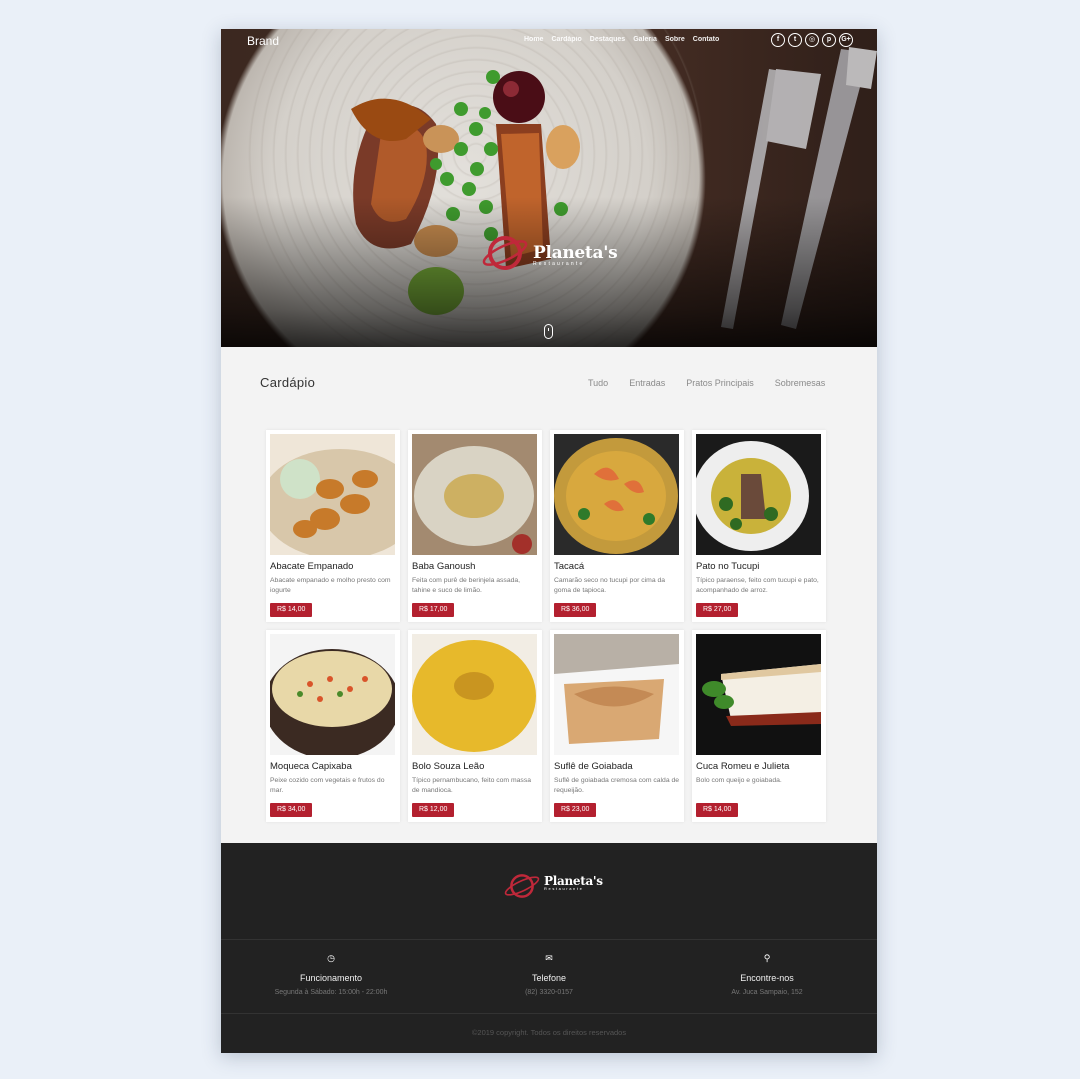  Describe the element at coordinates (593, 766) in the screenshot. I see `menu-item-name: Suflê de Goiabada` at that location.